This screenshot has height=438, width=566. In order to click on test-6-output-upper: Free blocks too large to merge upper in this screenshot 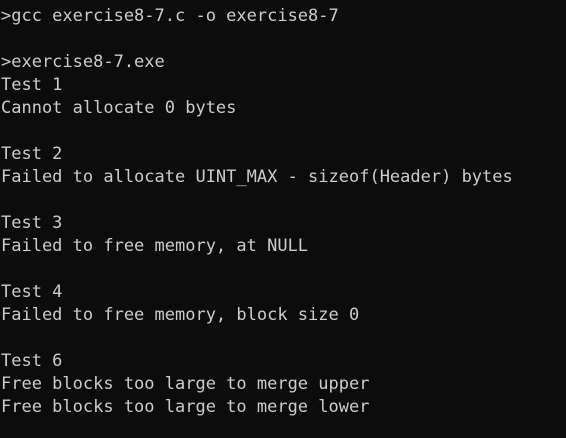, I will do `click(185, 384)`.